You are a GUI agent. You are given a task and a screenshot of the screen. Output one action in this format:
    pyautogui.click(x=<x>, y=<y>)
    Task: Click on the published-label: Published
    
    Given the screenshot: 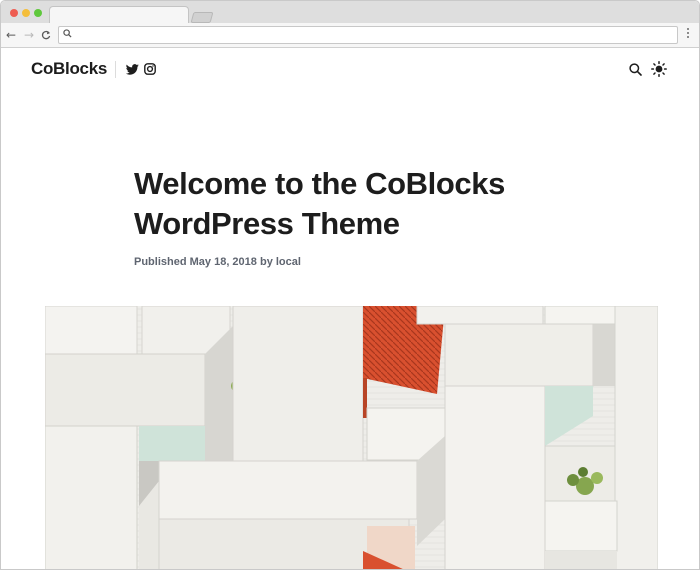 What is the action you would take?
    pyautogui.click(x=160, y=262)
    